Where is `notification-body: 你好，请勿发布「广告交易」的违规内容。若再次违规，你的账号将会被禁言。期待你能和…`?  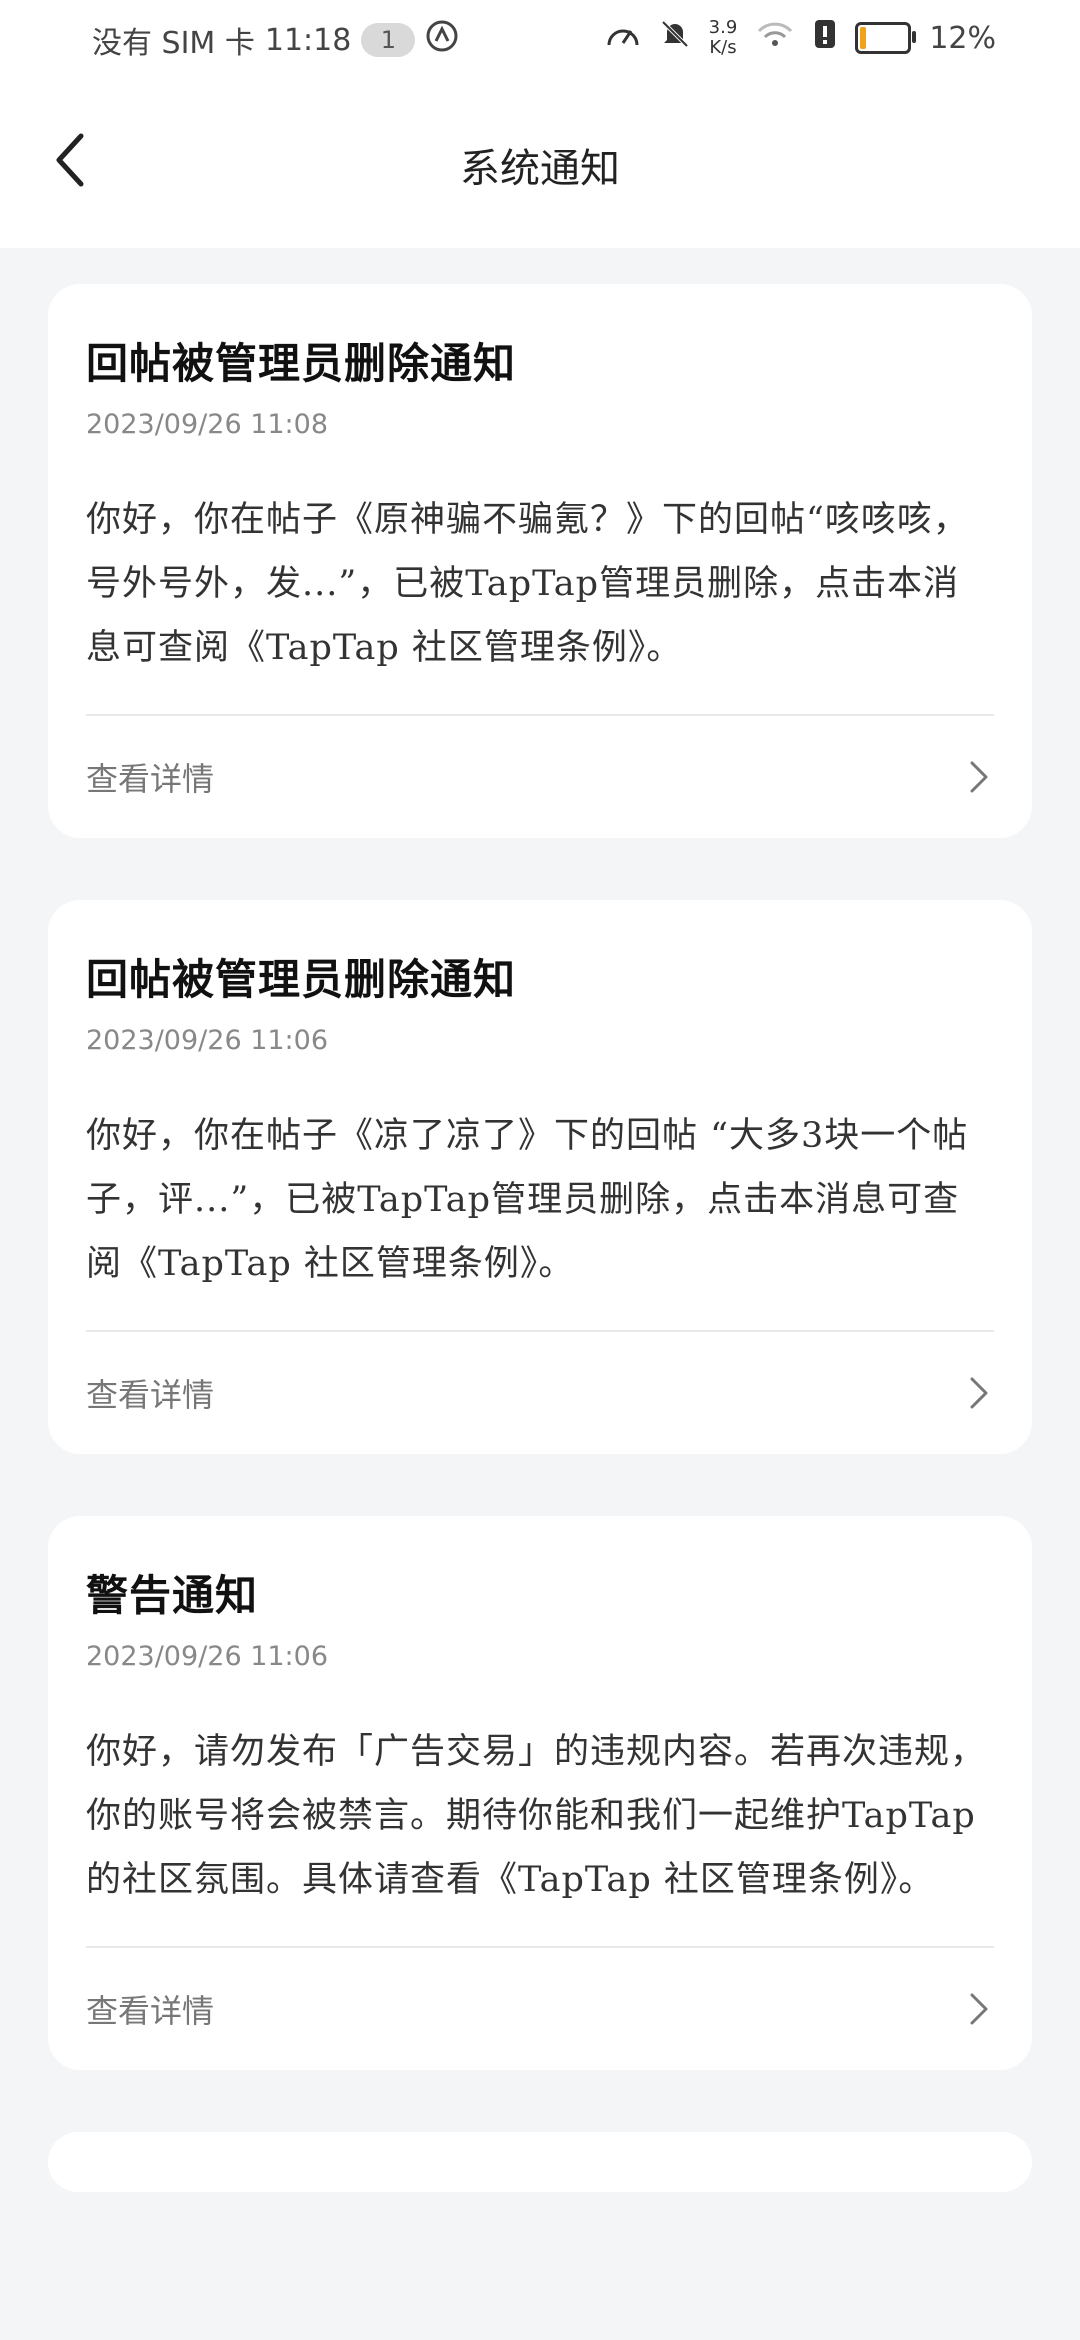
notification-body: 你好，请勿发布「广告交易」的违规内容。若再次违规，你的账号将会被禁言。期待你能和… is located at coordinates (540, 1834).